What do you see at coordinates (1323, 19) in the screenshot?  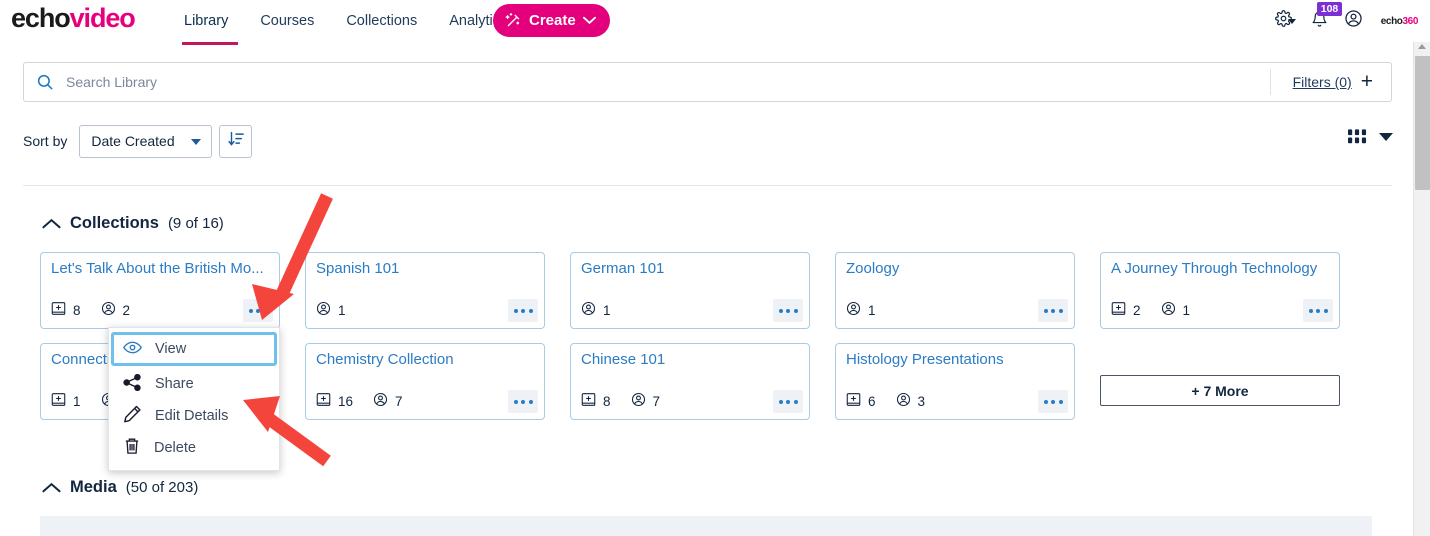 I see `notifications-button: 108` at bounding box center [1323, 19].